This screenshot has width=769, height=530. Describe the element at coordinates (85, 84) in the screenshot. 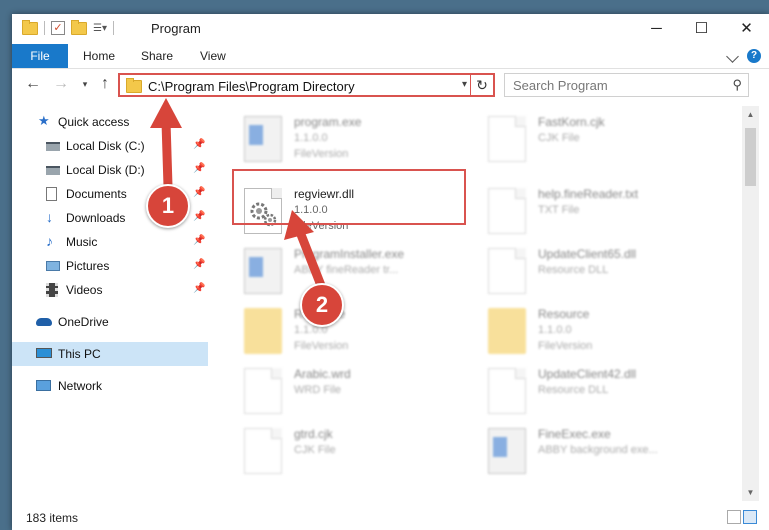

I see `recent-locations-icon: ▾` at that location.